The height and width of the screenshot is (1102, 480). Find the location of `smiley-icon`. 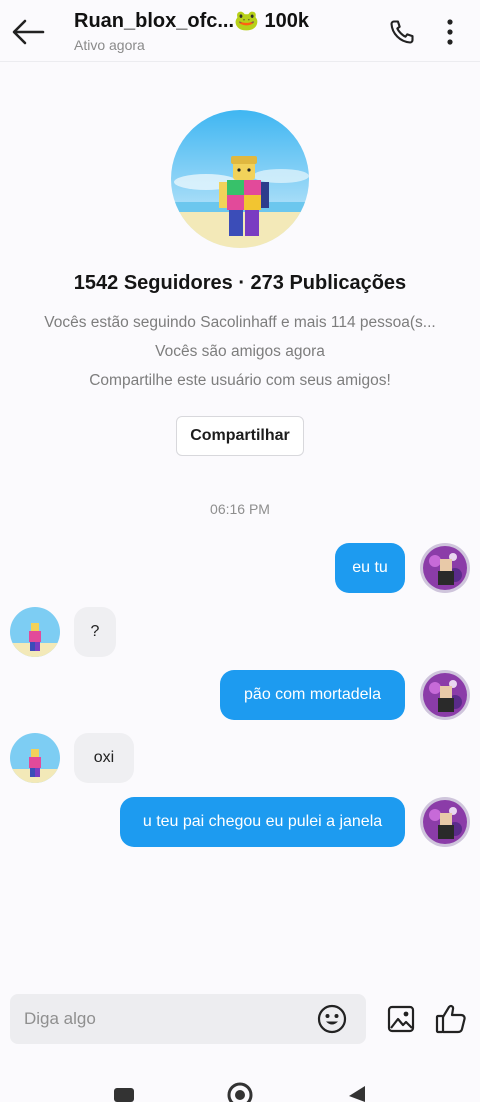

smiley-icon is located at coordinates (332, 1019).